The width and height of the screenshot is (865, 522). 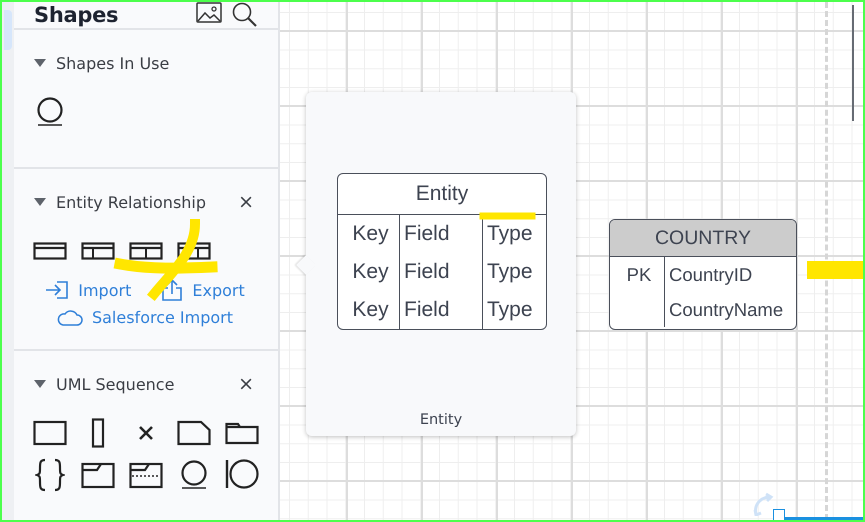 I want to click on export-icon, so click(x=172, y=290).